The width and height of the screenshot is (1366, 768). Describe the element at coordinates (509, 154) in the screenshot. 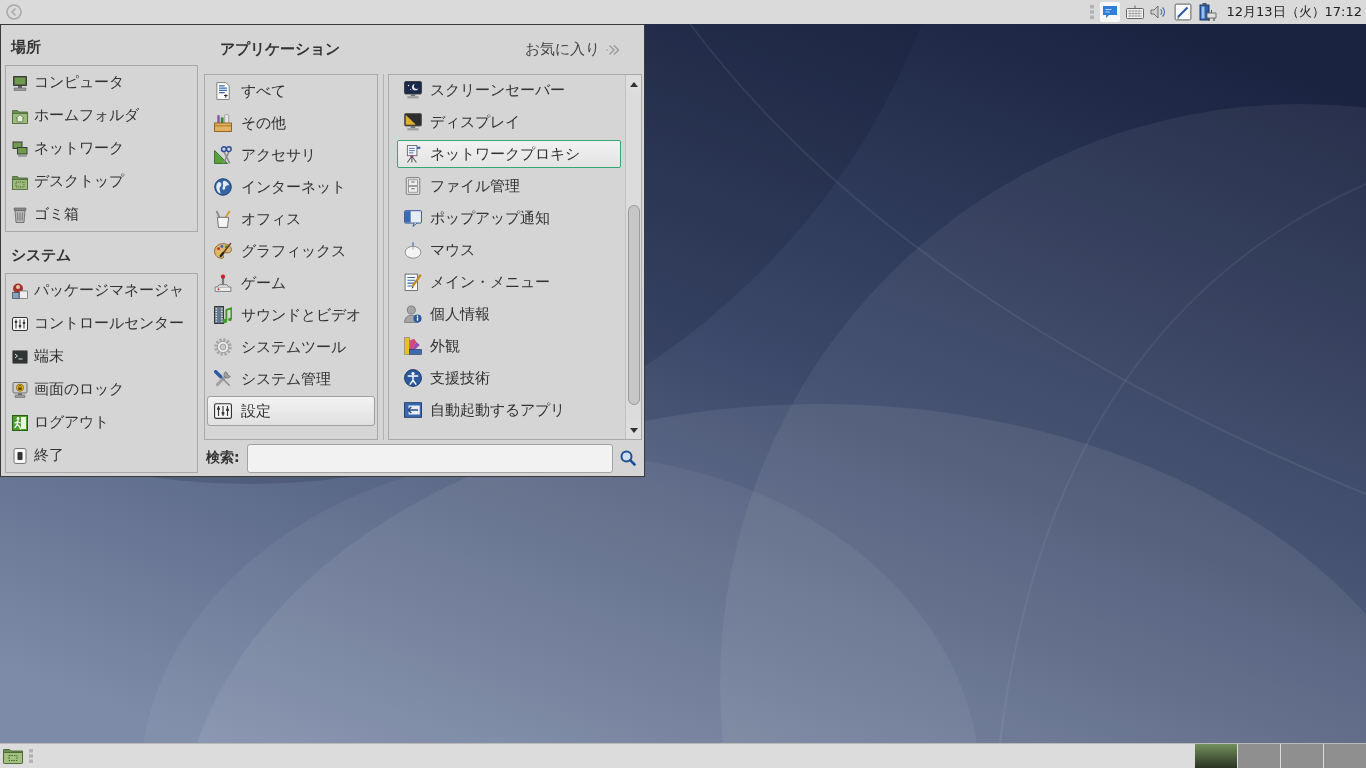

I see `settings-item: ネットワークプロキシ` at that location.